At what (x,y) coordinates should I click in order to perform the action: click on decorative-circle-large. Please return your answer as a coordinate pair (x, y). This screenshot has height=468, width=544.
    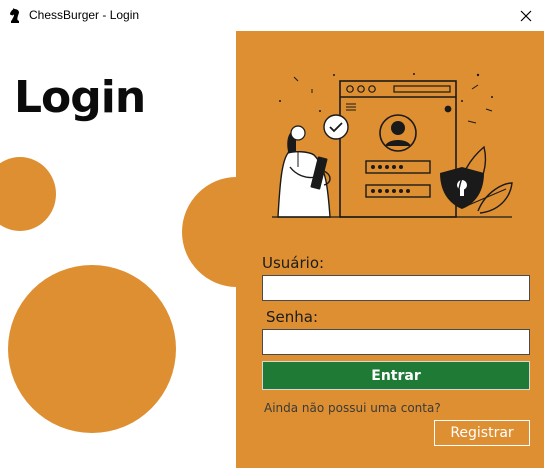
    Looking at the image, I should click on (92, 349).